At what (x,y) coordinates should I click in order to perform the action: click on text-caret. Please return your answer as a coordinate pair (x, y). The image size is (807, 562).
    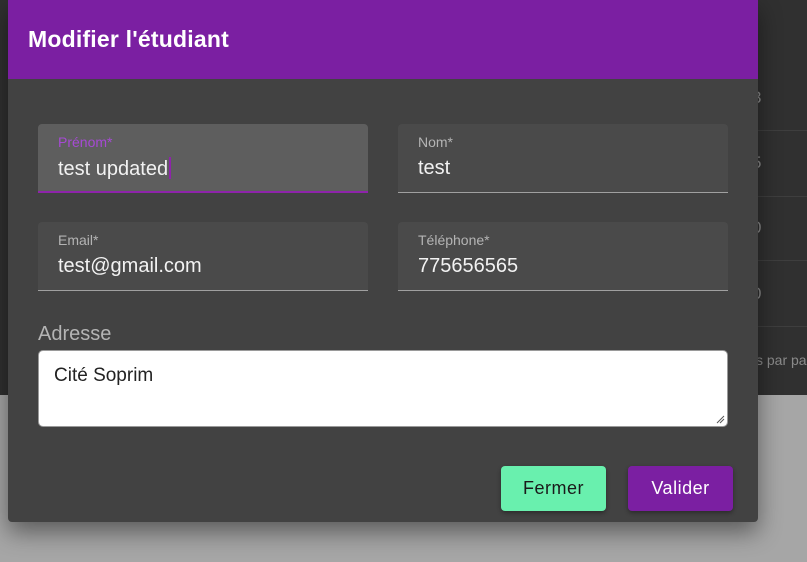
    Looking at the image, I should click on (170, 168).